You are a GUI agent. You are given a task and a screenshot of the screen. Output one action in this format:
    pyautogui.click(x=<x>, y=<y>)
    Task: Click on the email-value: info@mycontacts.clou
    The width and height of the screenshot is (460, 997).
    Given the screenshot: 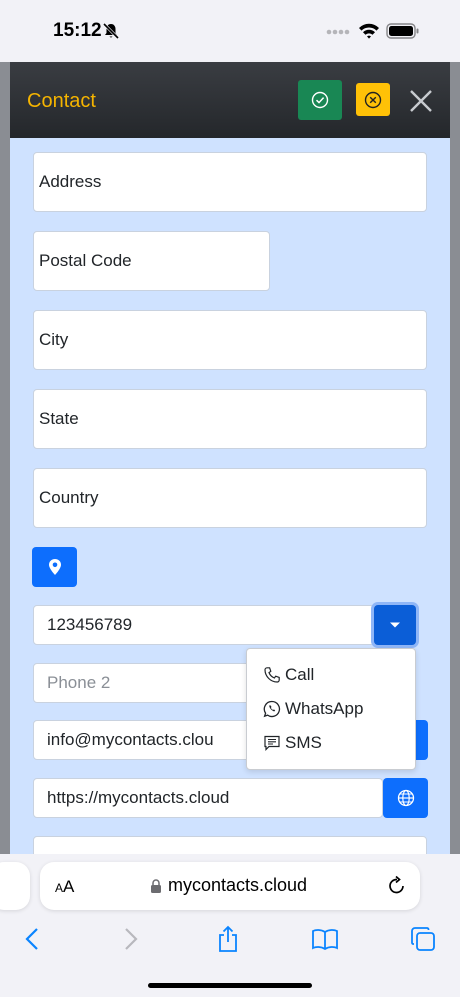 What is the action you would take?
    pyautogui.click(x=130, y=739)
    